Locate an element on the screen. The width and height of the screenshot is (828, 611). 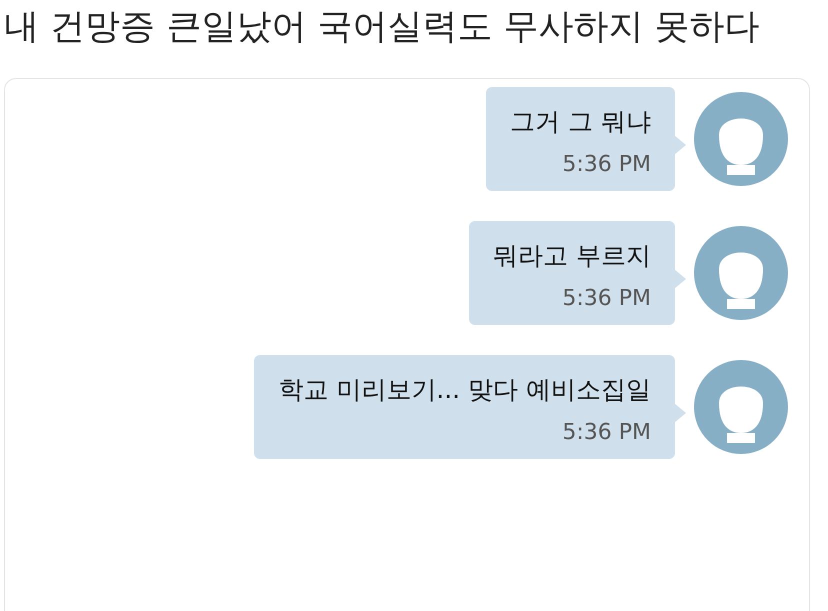
post-title: 내 건망증 큰일났어 국어실력도 무사하지 못하다 is located at coordinates (382, 27).